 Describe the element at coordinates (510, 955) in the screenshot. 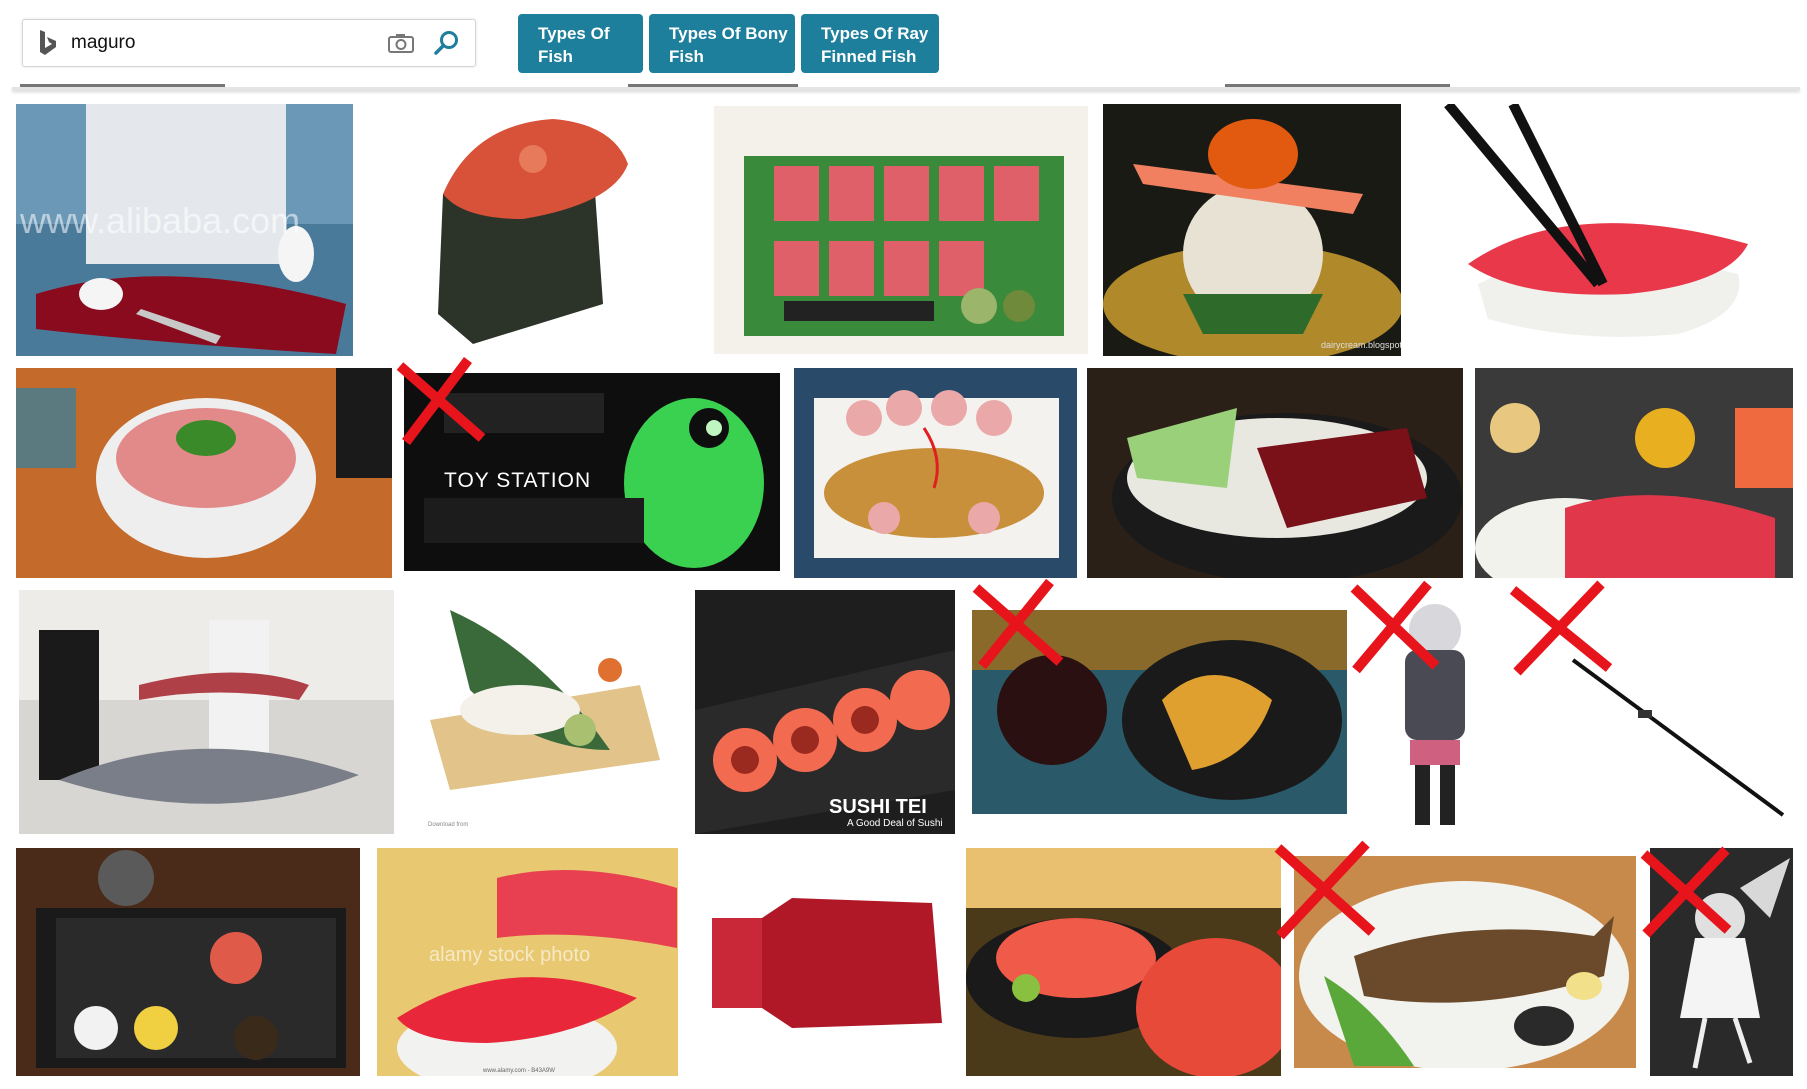

I see `image-watermark: alamy stock photo` at that location.